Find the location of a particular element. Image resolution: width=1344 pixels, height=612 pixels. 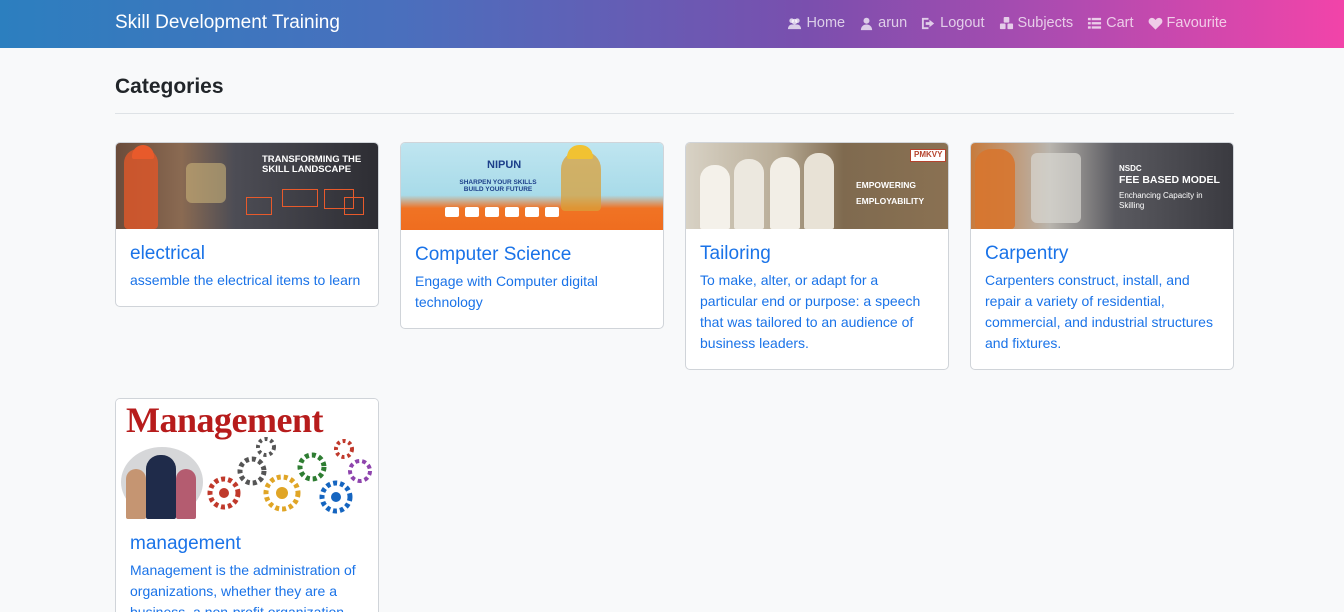

cubes-icon is located at coordinates (1006, 22).